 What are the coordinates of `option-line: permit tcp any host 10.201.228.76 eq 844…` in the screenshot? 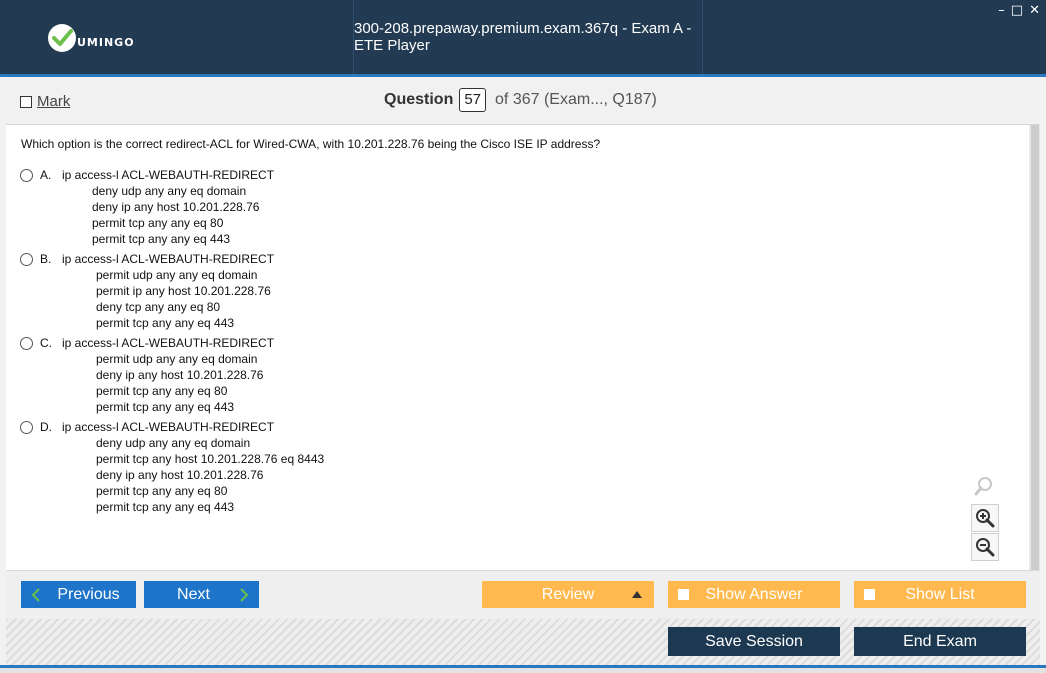 It's located at (210, 459).